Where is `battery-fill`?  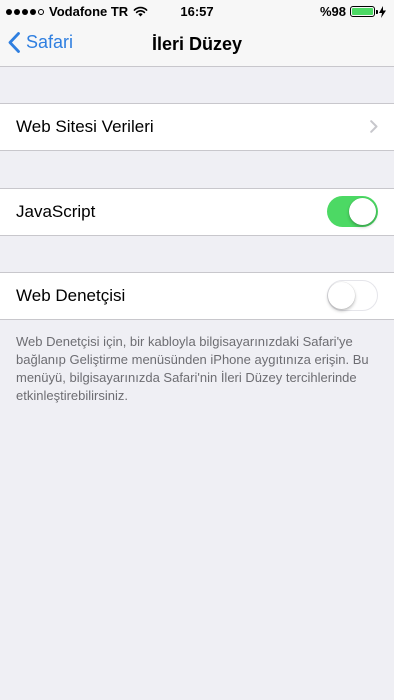 battery-fill is located at coordinates (362, 11).